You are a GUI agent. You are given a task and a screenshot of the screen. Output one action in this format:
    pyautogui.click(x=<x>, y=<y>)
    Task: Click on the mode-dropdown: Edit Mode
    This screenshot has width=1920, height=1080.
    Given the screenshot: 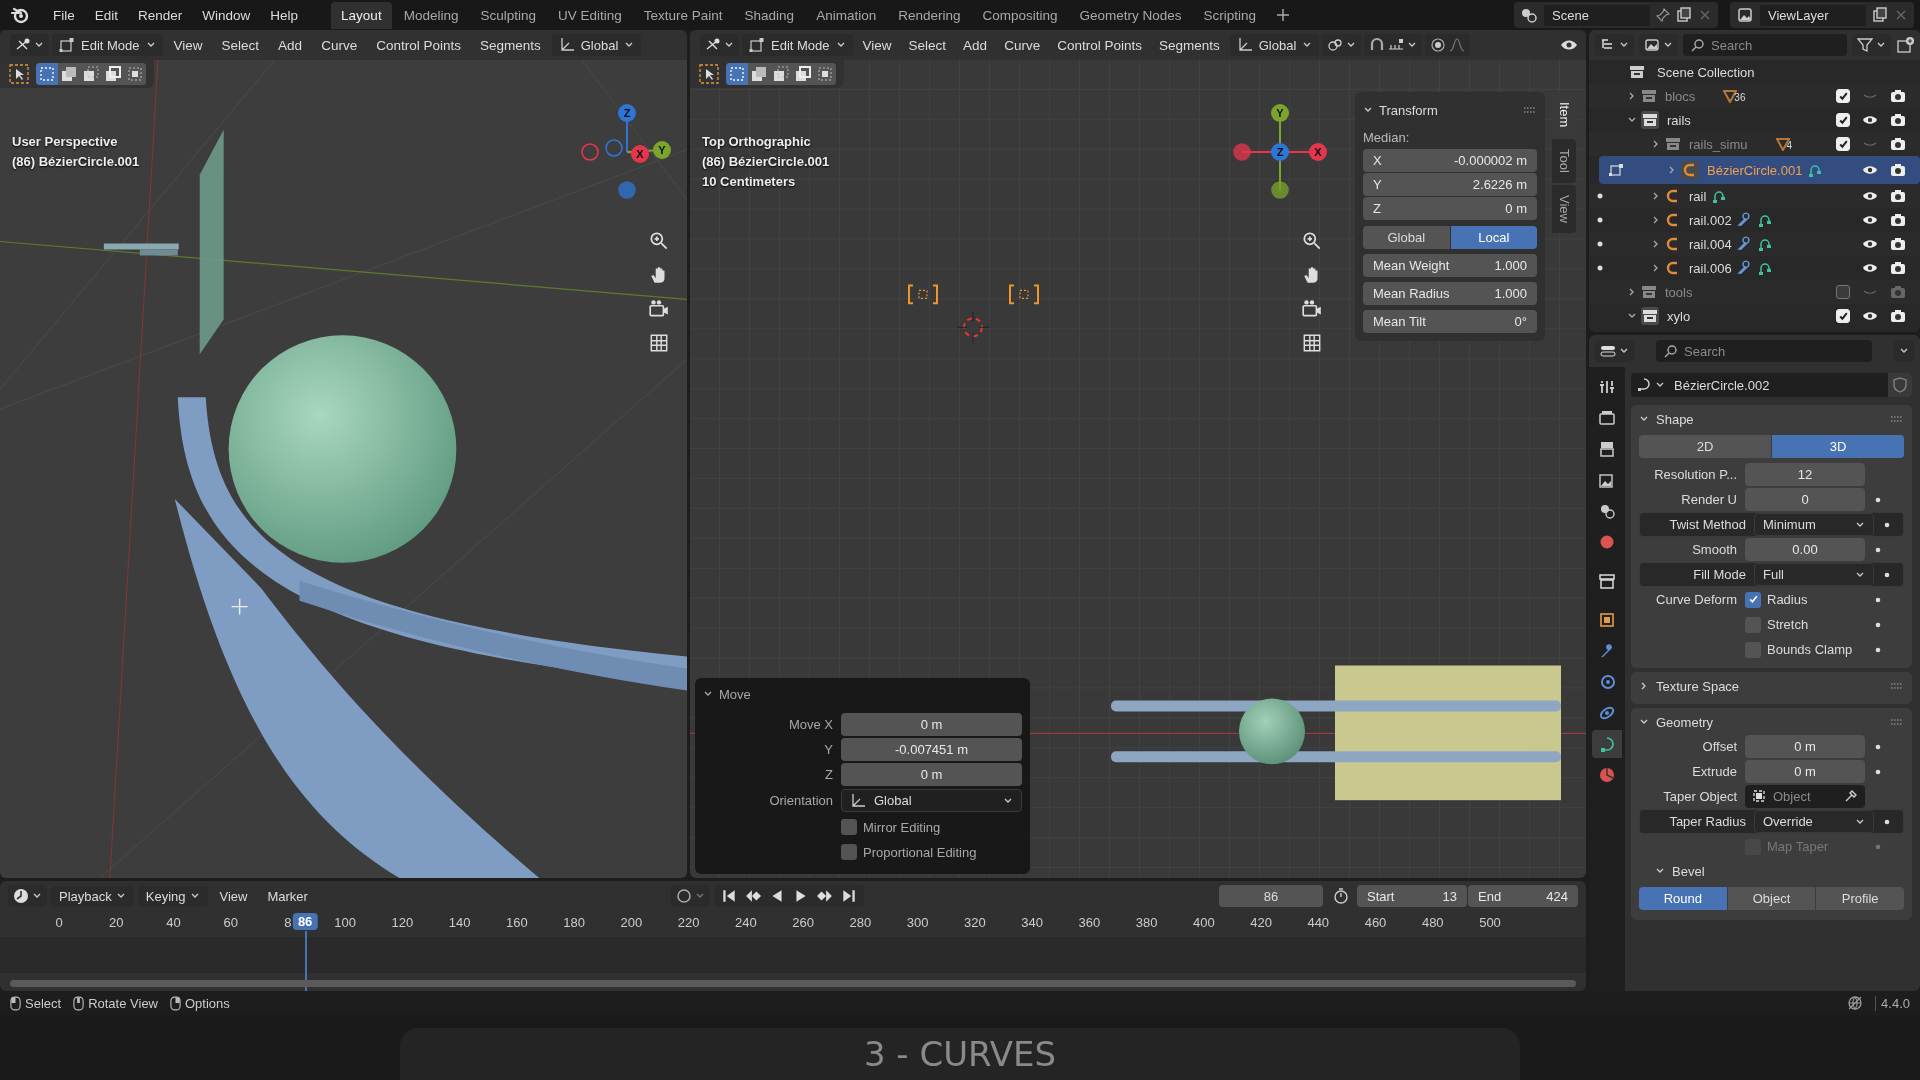 What is the action you would take?
    pyautogui.click(x=797, y=45)
    